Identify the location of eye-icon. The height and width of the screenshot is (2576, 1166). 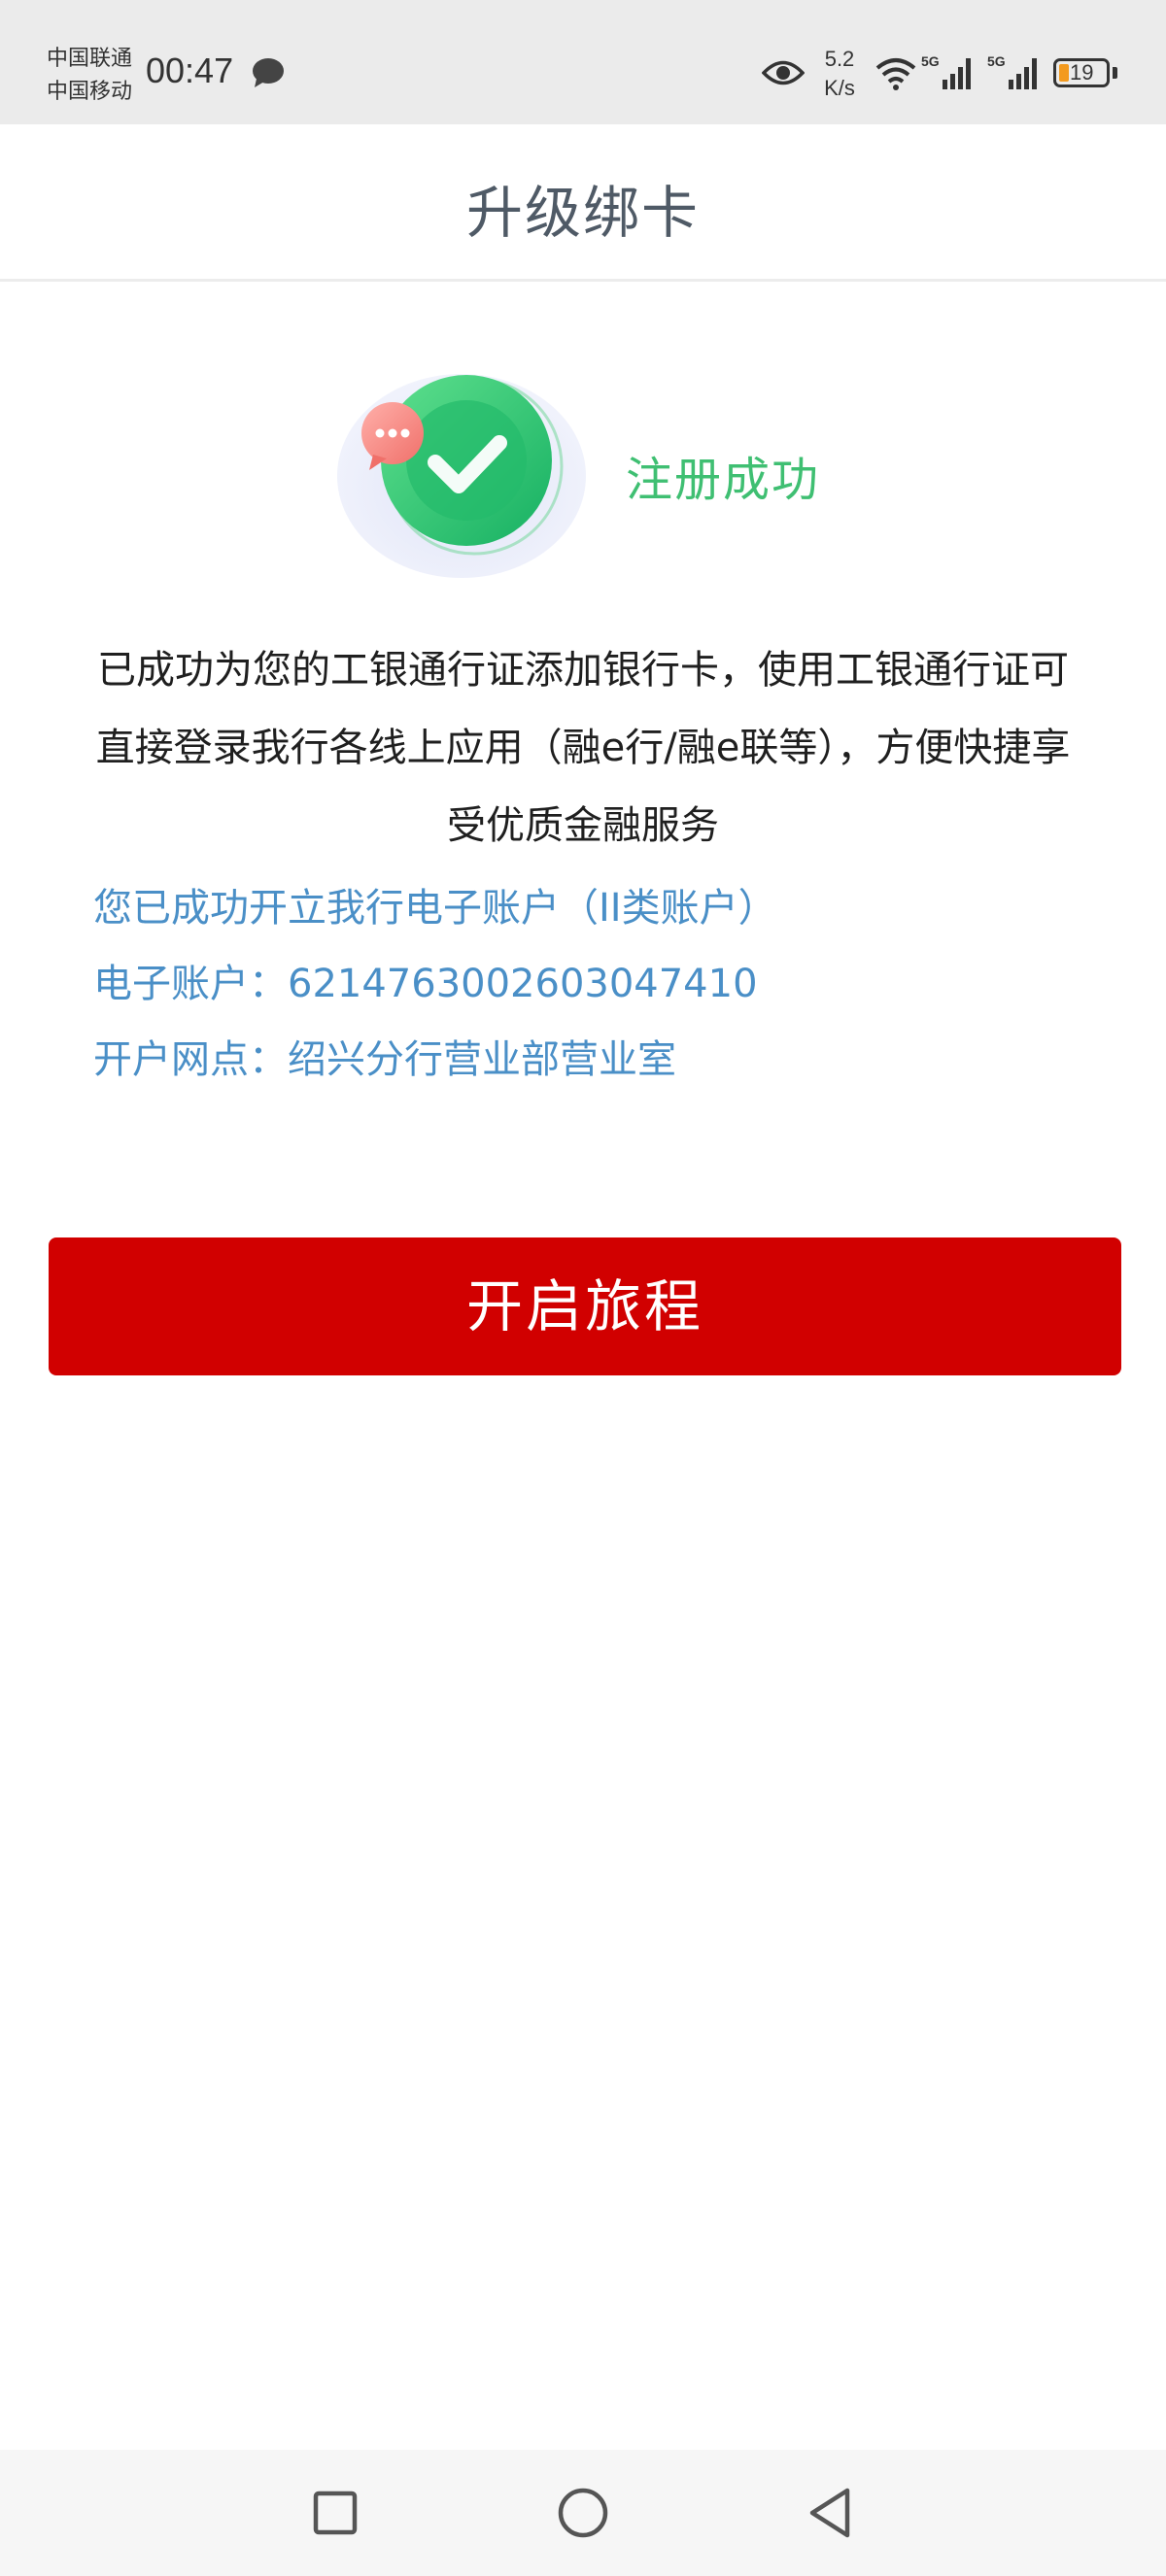
(783, 72).